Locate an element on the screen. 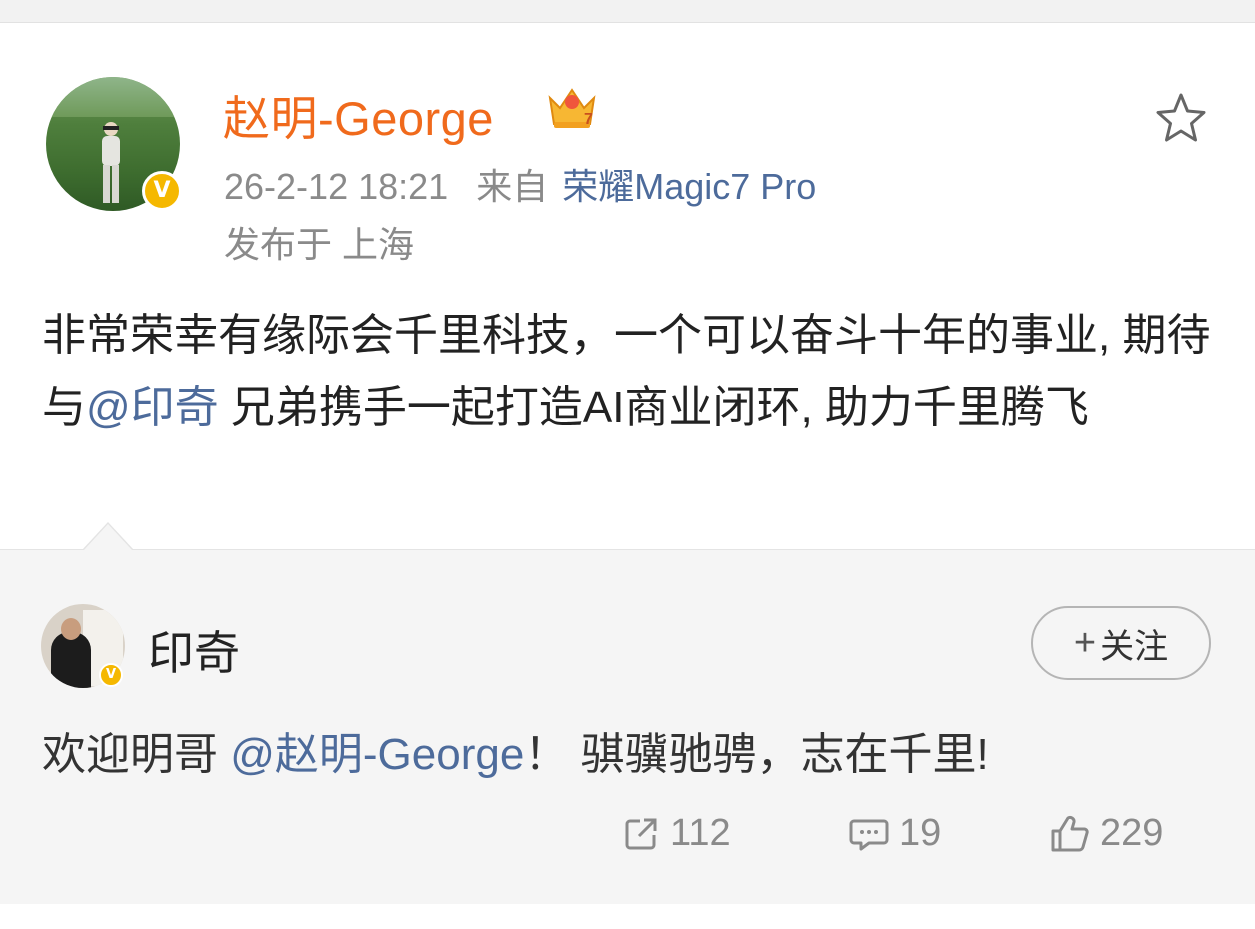  notch is located at coordinates (108, 537).